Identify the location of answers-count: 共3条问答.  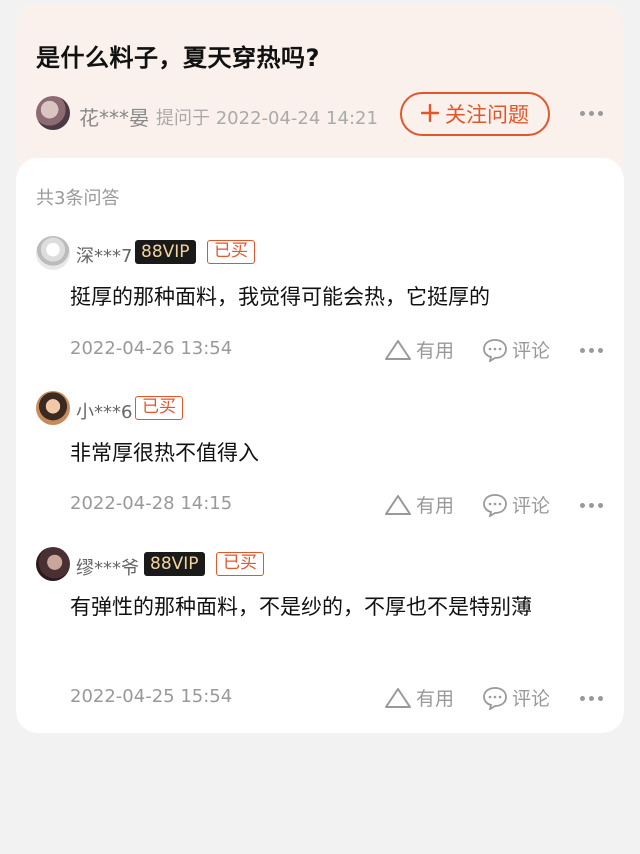
(78, 198).